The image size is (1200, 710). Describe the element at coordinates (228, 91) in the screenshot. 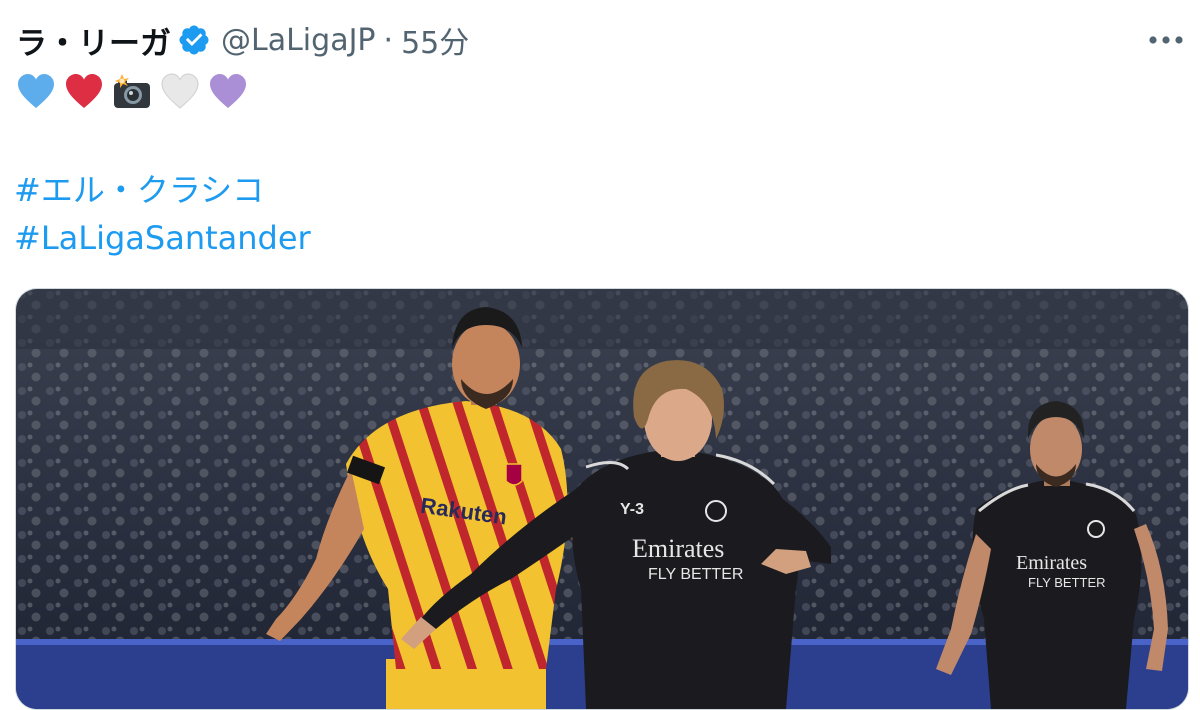

I see `purple-heart-icon` at that location.